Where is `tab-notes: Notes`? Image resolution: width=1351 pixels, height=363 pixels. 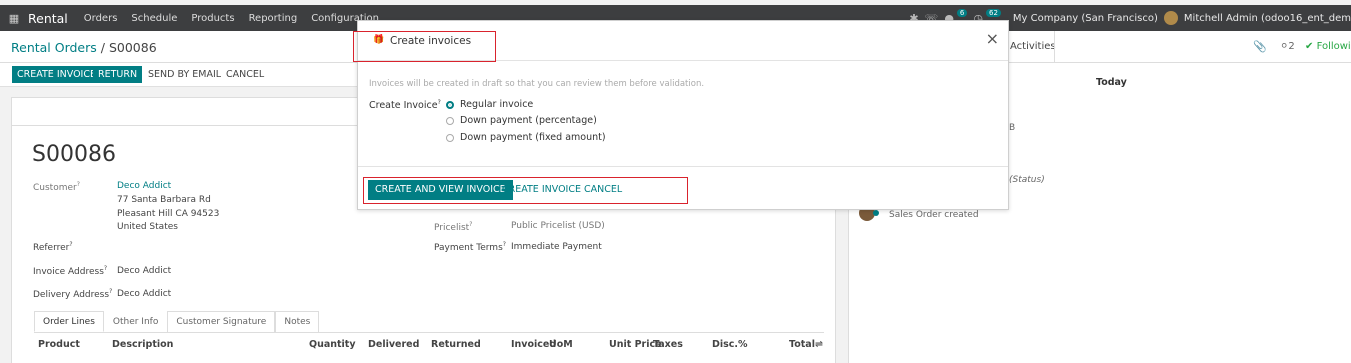
tab-notes: Notes is located at coordinates (297, 321).